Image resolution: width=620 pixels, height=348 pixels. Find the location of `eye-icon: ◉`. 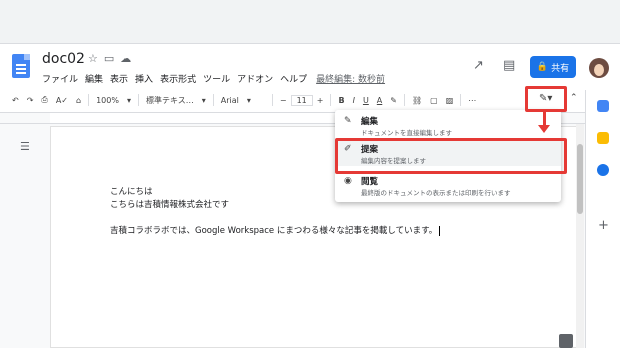

eye-icon: ◉ is located at coordinates (348, 181).